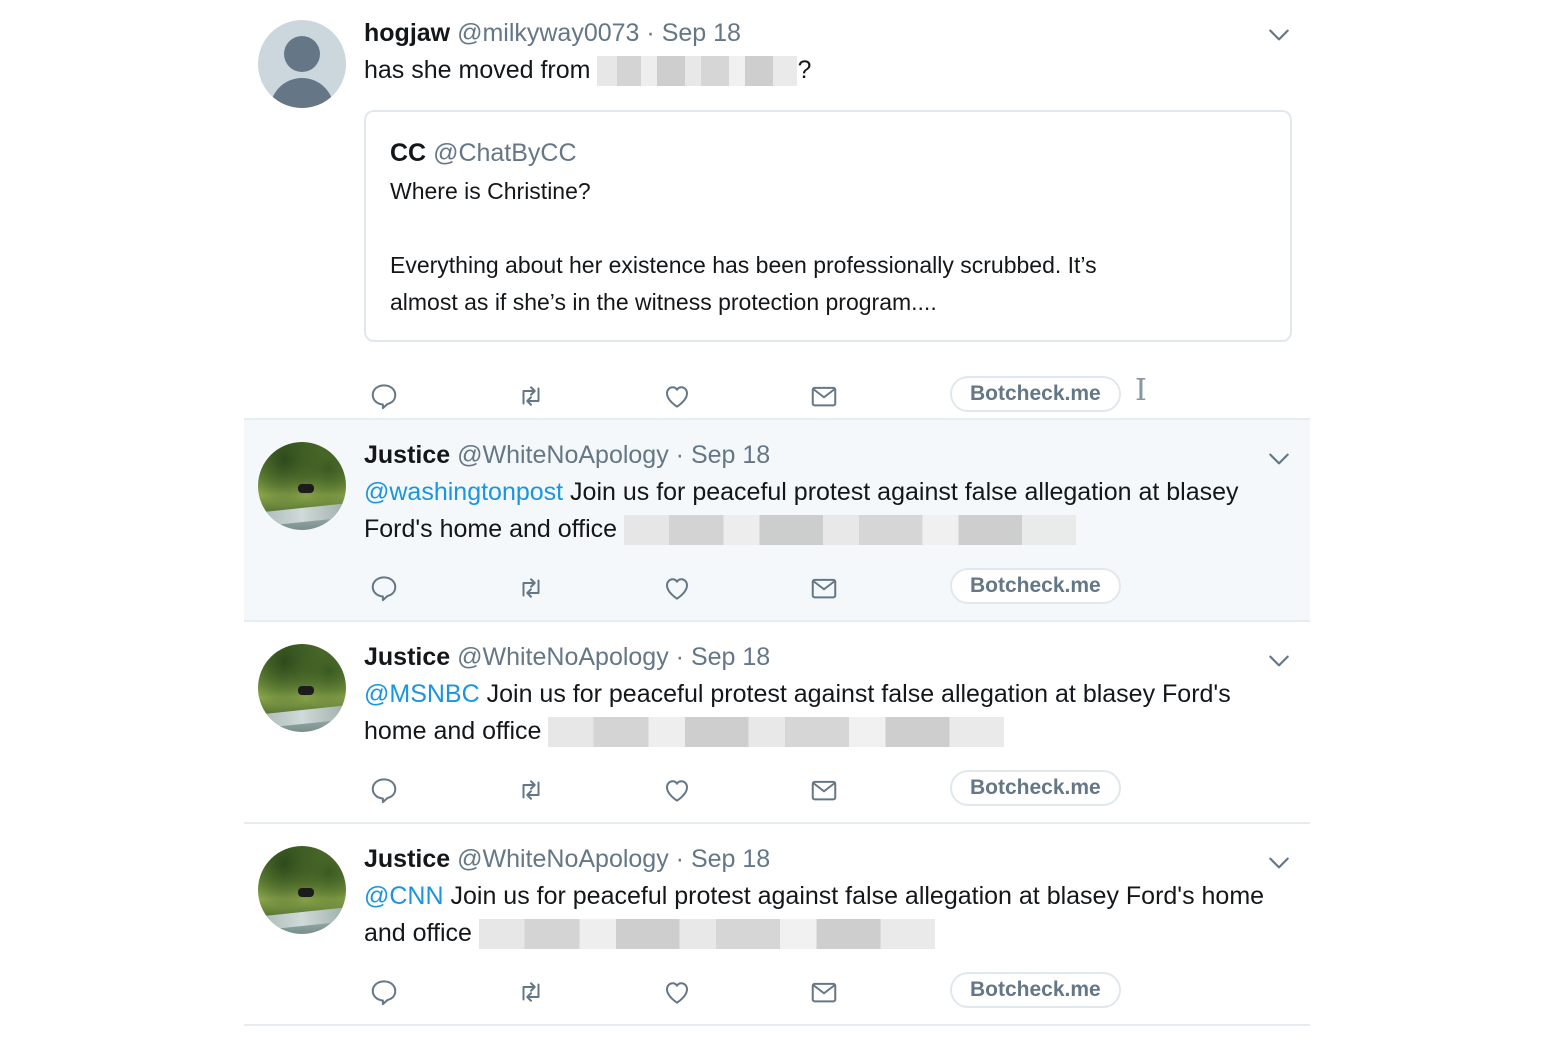 The image size is (1560, 1040). What do you see at coordinates (463, 492) in the screenshot?
I see `mention-link: @washingtonpost` at bounding box center [463, 492].